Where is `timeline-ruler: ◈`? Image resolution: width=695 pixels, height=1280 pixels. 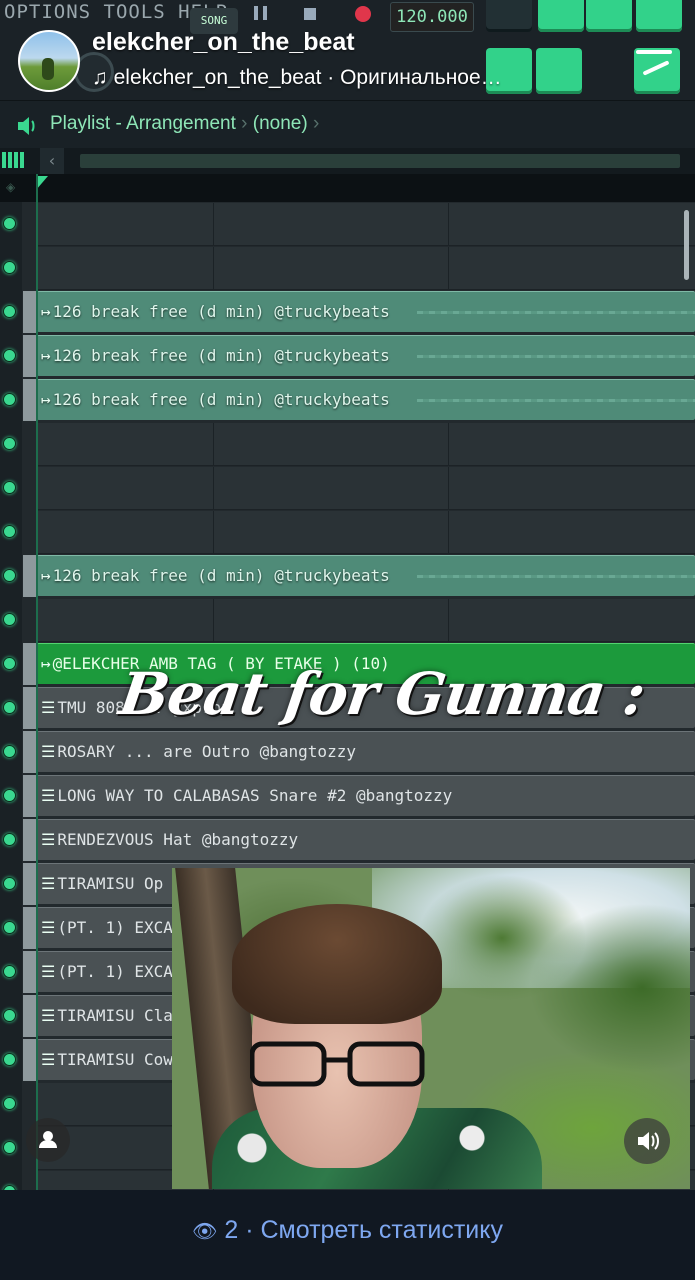 timeline-ruler: ◈ is located at coordinates (347, 188).